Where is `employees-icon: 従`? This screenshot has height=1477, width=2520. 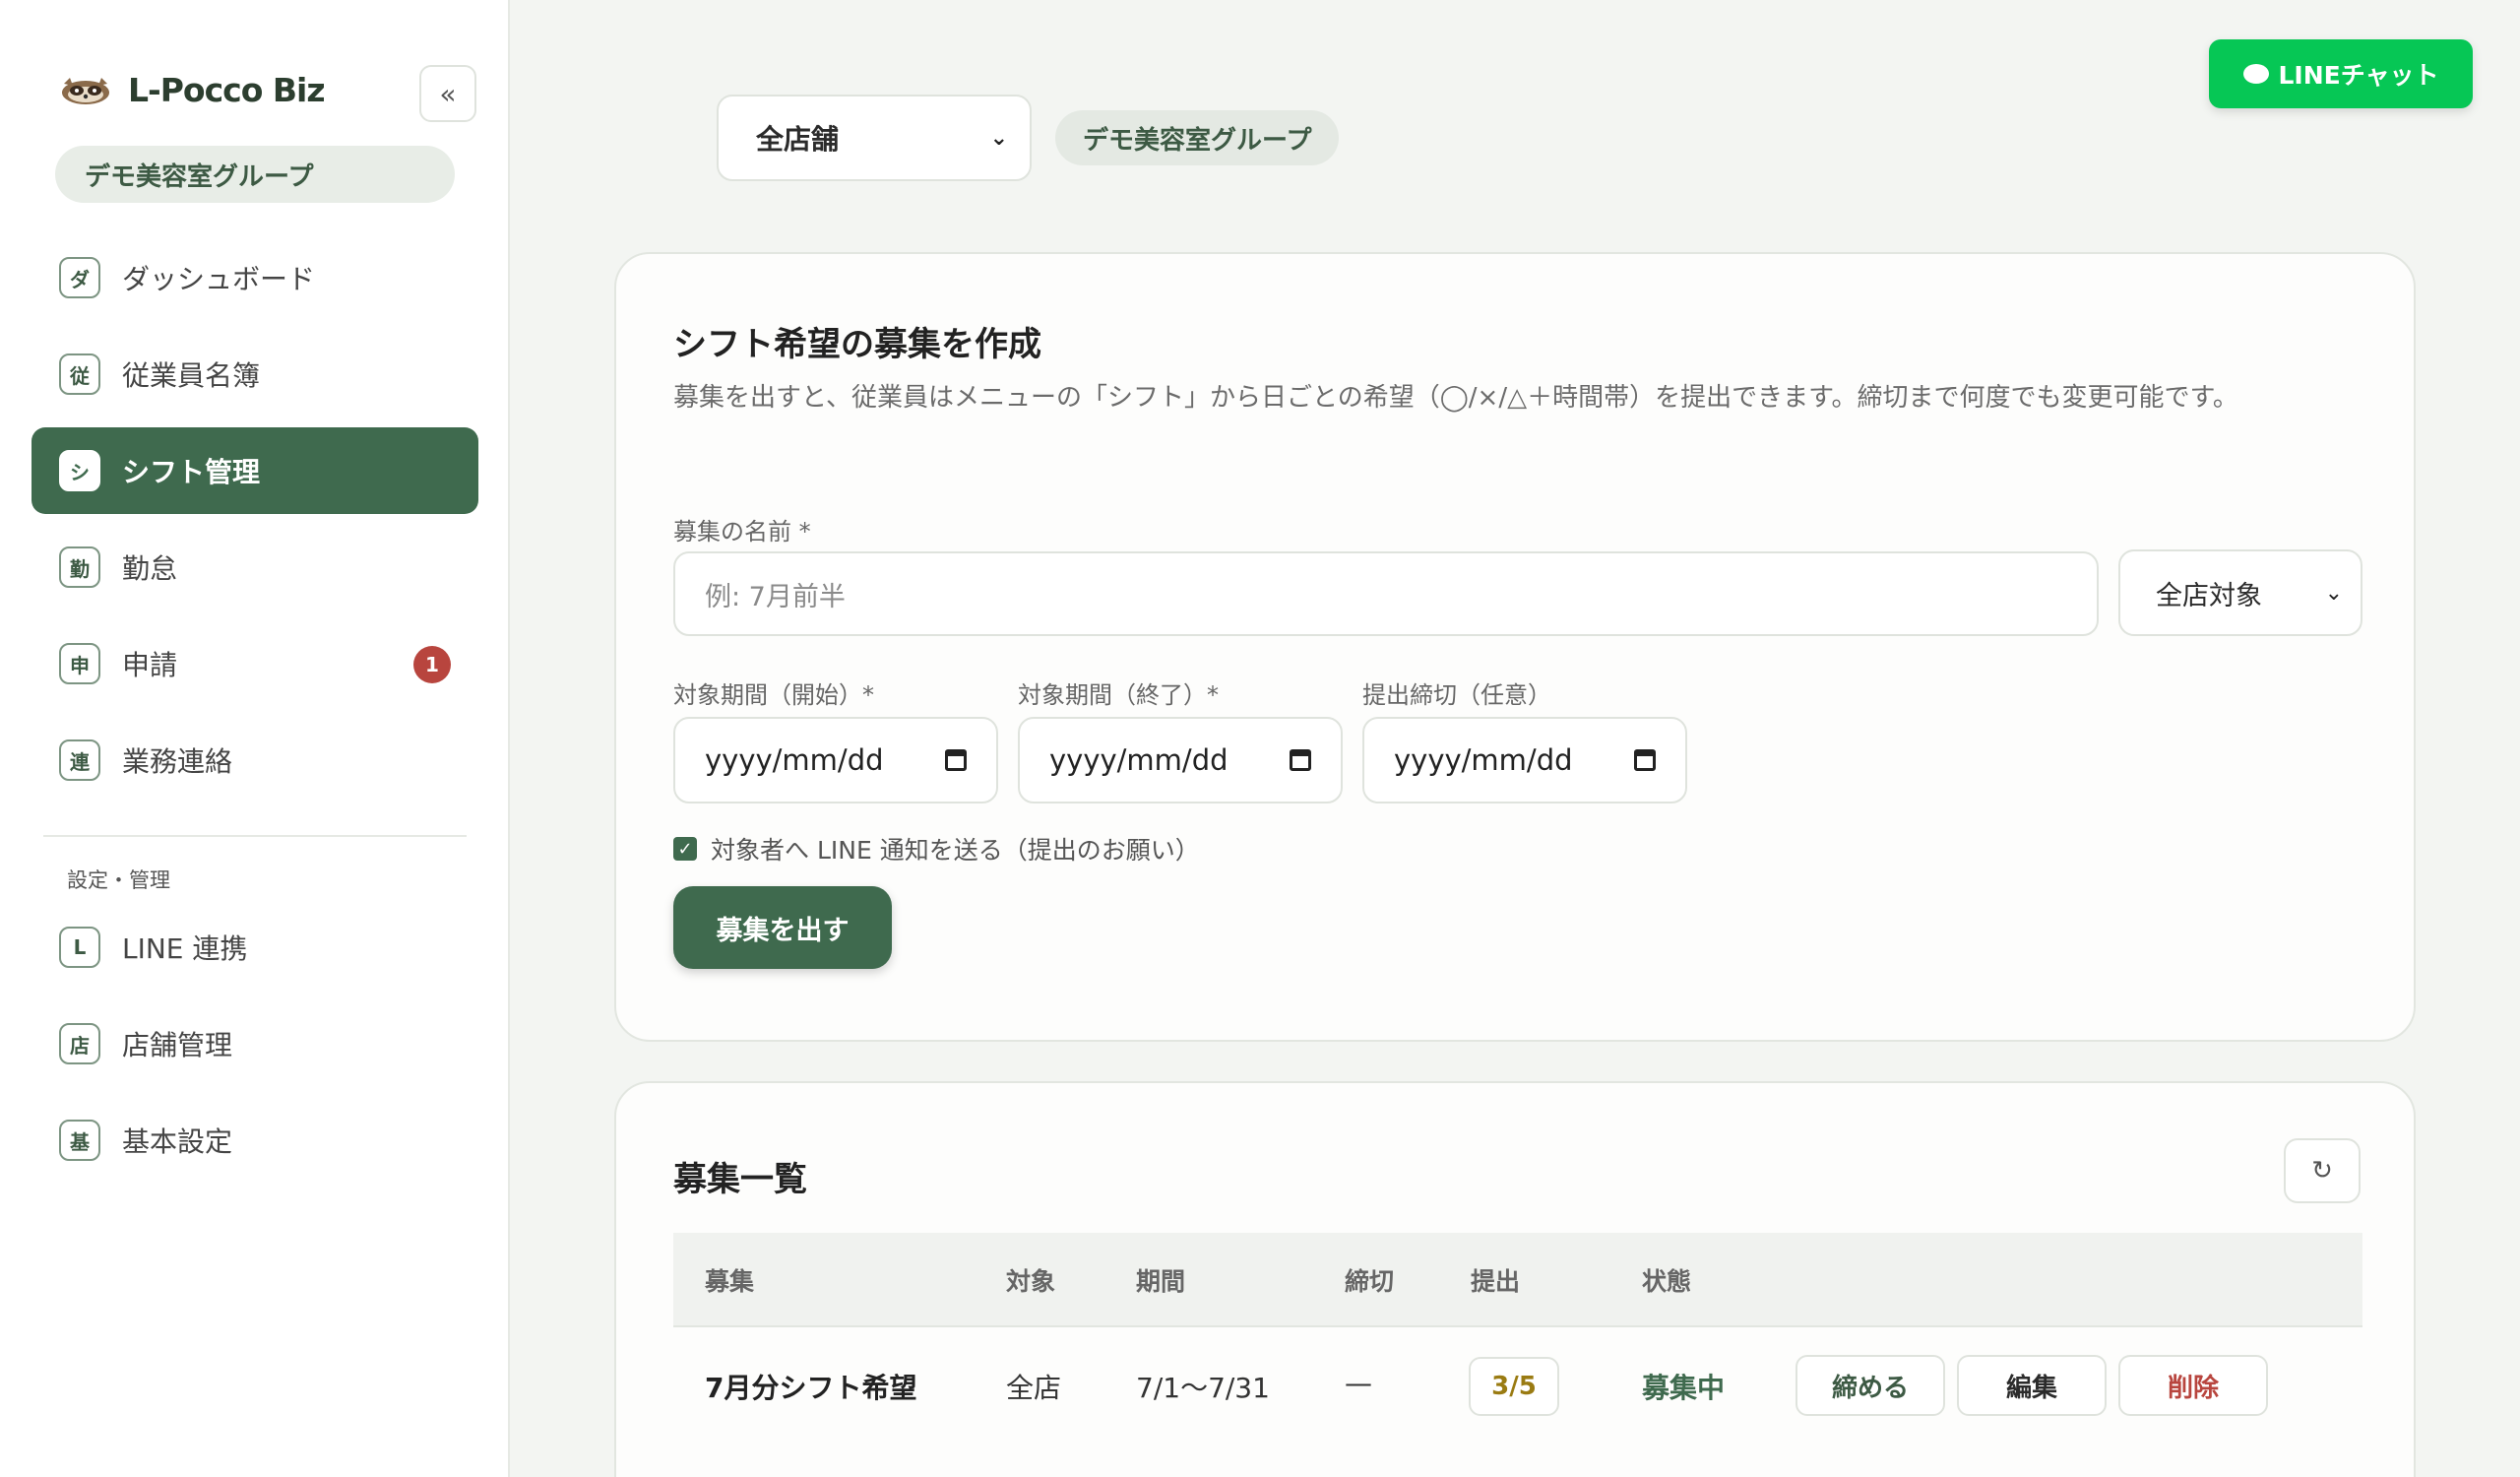
employees-icon: 従 is located at coordinates (79, 374).